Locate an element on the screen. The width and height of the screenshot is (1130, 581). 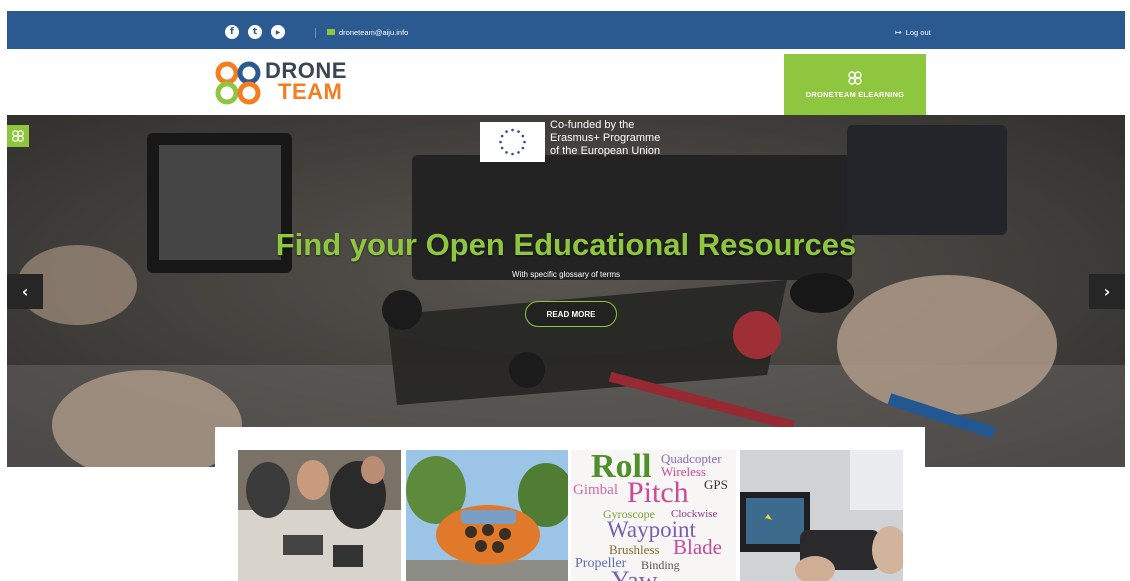
eu-flag-logo is located at coordinates (512, 142).